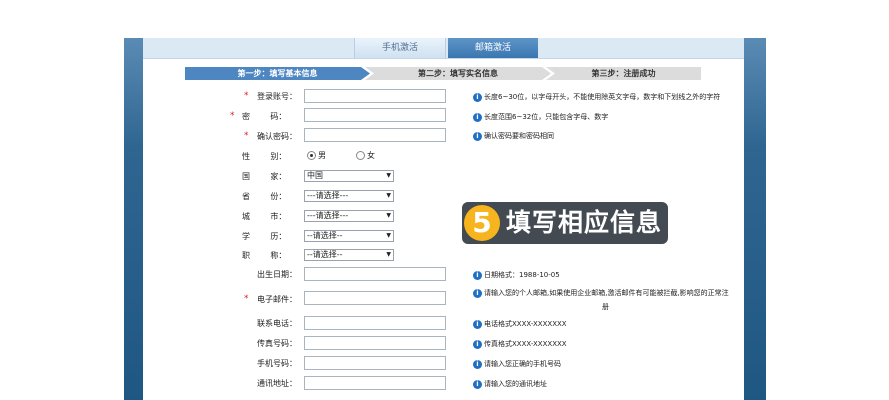 The image size is (889, 400). Describe the element at coordinates (277, 323) in the screenshot. I see `phone-label: 联系电话：` at that location.